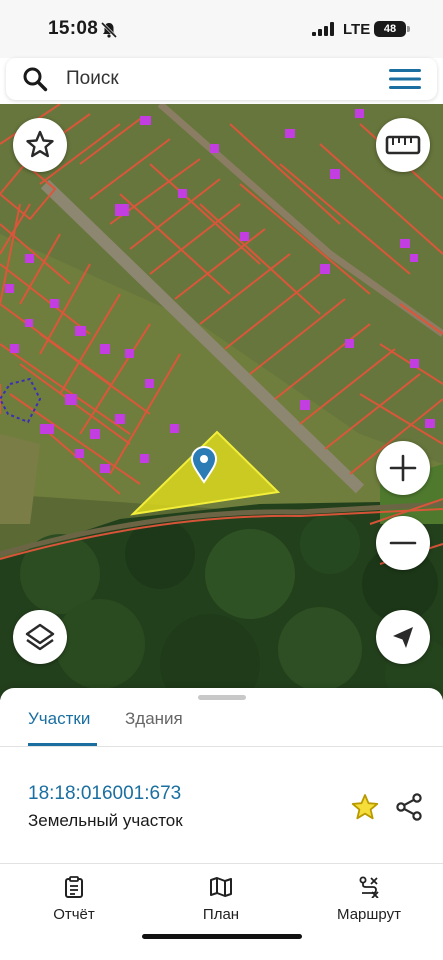  I want to click on nav-route: Маршрут, so click(369, 899).